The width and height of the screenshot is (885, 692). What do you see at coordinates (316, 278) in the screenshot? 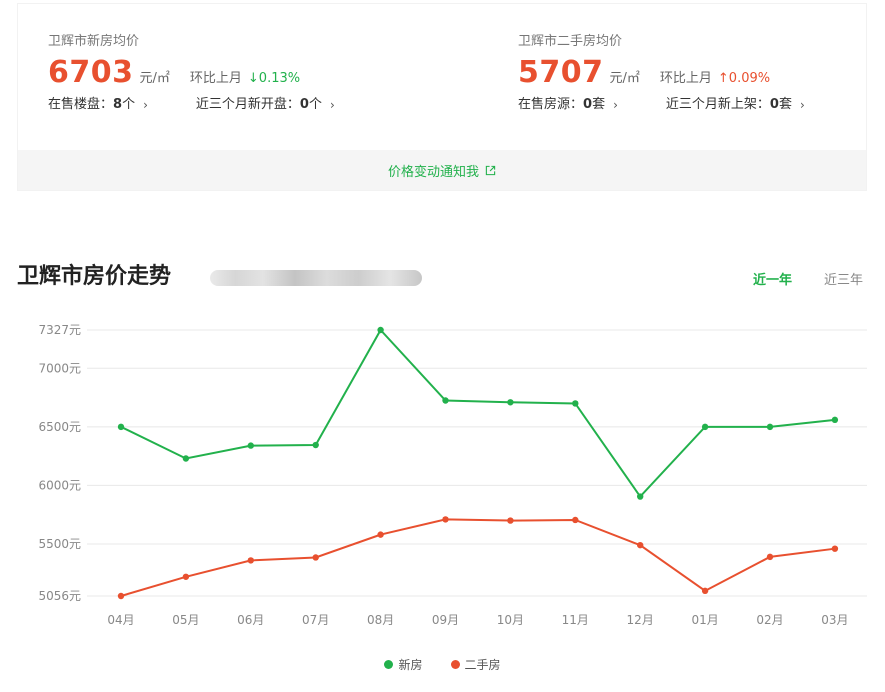
I see `blurred-subtitle` at bounding box center [316, 278].